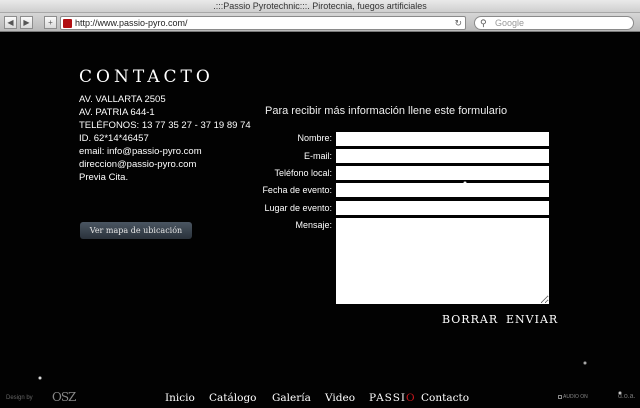 The height and width of the screenshot is (408, 640). I want to click on email-label: E-mail:, so click(317, 156).